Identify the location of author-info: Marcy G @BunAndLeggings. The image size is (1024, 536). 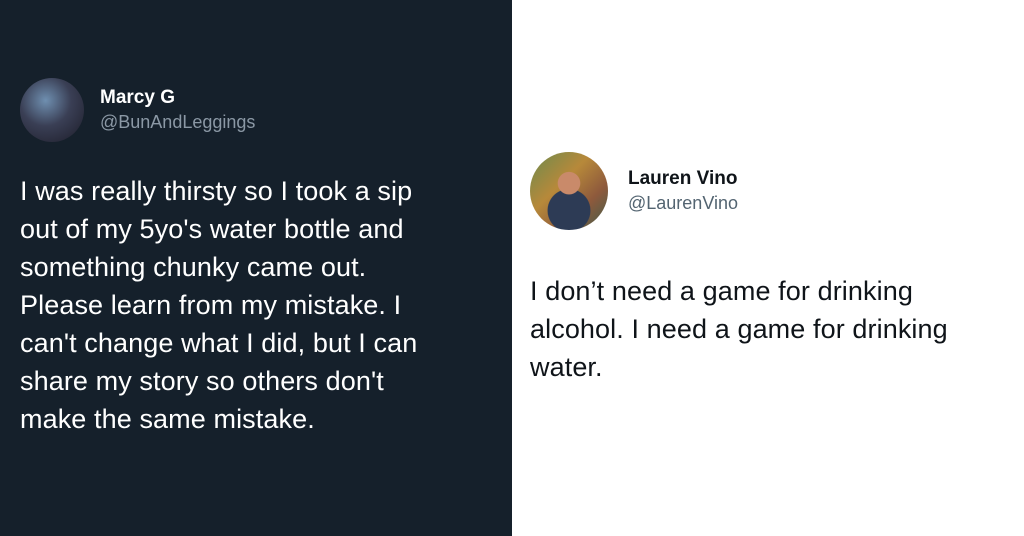
(177, 110).